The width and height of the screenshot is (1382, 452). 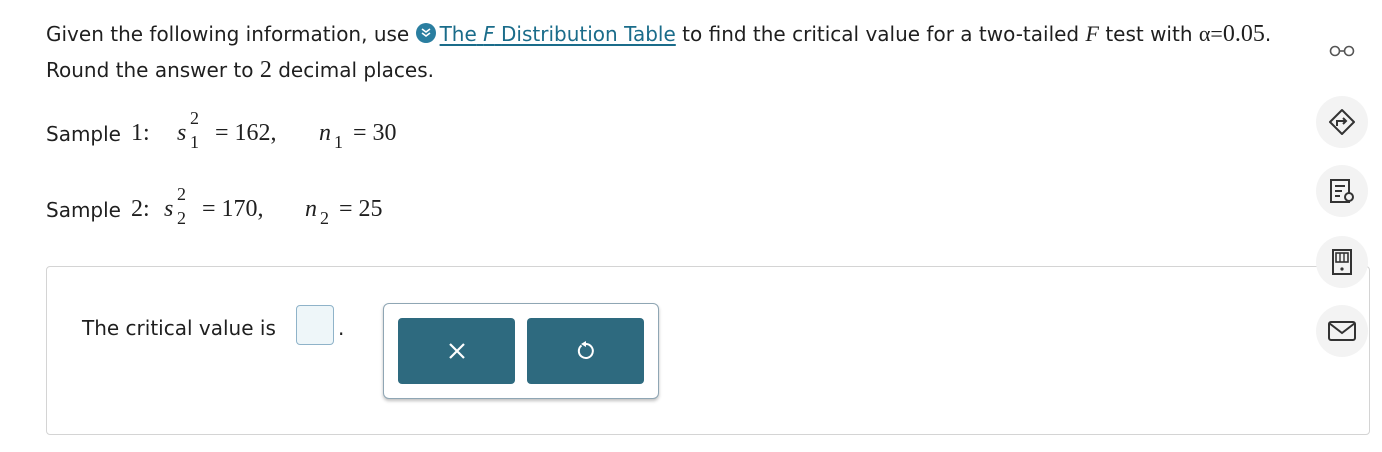 What do you see at coordinates (425, 33) in the screenshot?
I see `expand-chevron-icon` at bounding box center [425, 33].